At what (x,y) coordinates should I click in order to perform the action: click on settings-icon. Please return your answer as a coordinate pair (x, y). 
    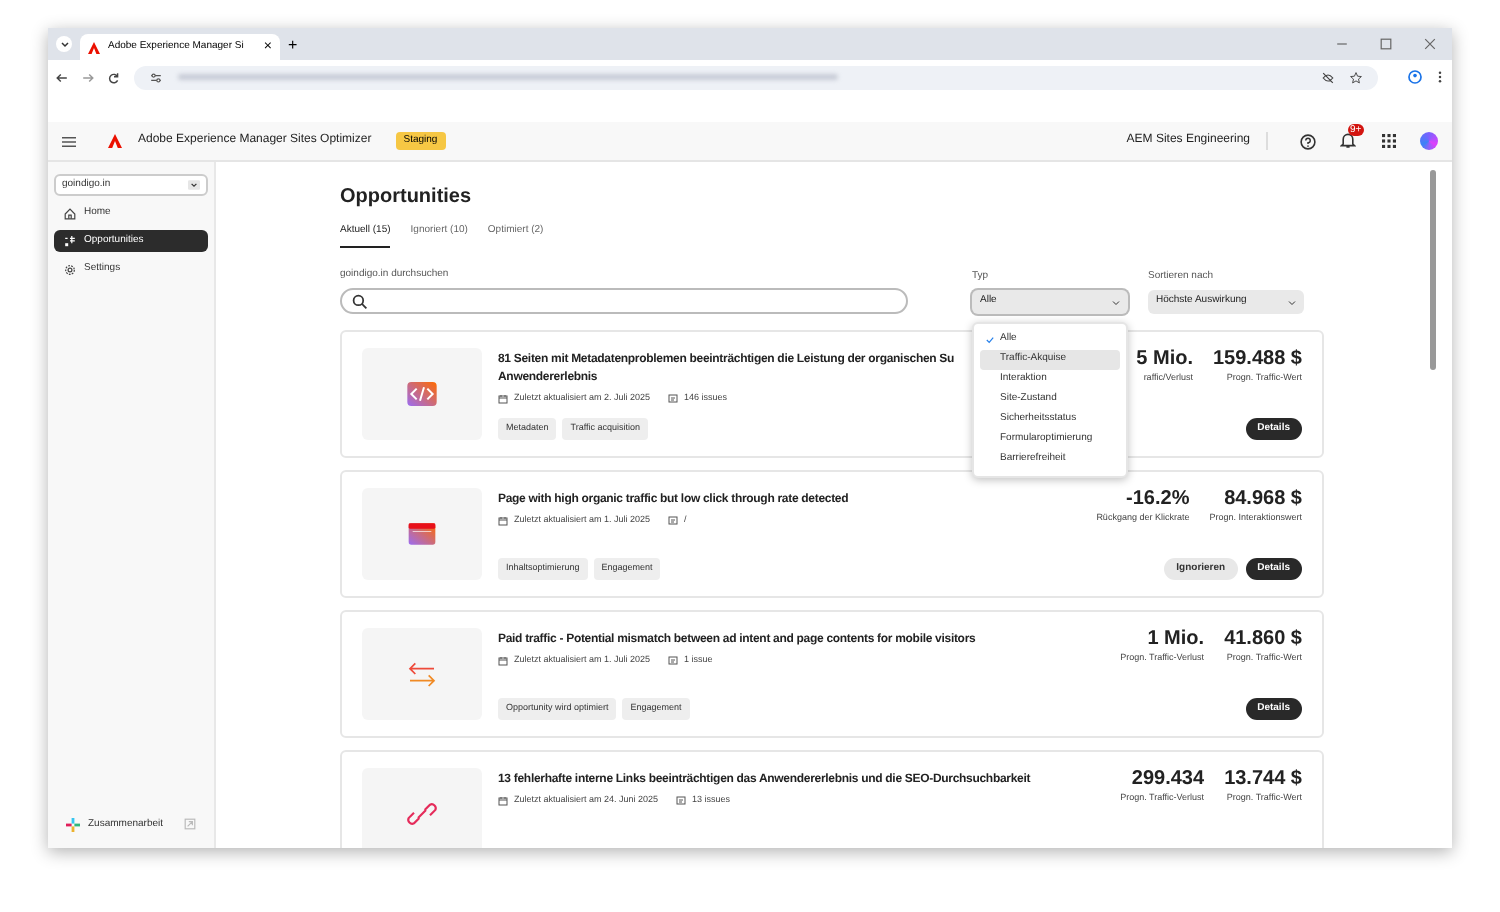
    Looking at the image, I should click on (70, 269).